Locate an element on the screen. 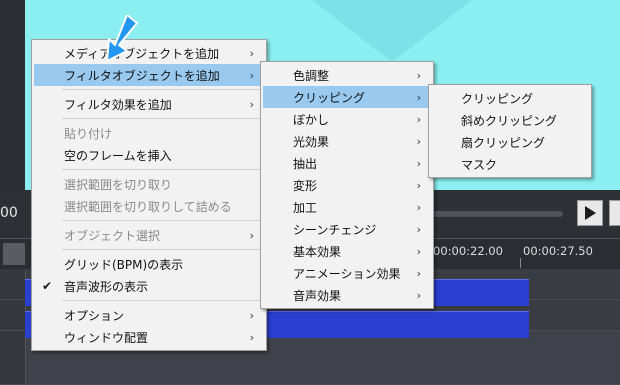 The width and height of the screenshot is (620, 385). menu-item-label: アニメーション効果 is located at coordinates (347, 273).